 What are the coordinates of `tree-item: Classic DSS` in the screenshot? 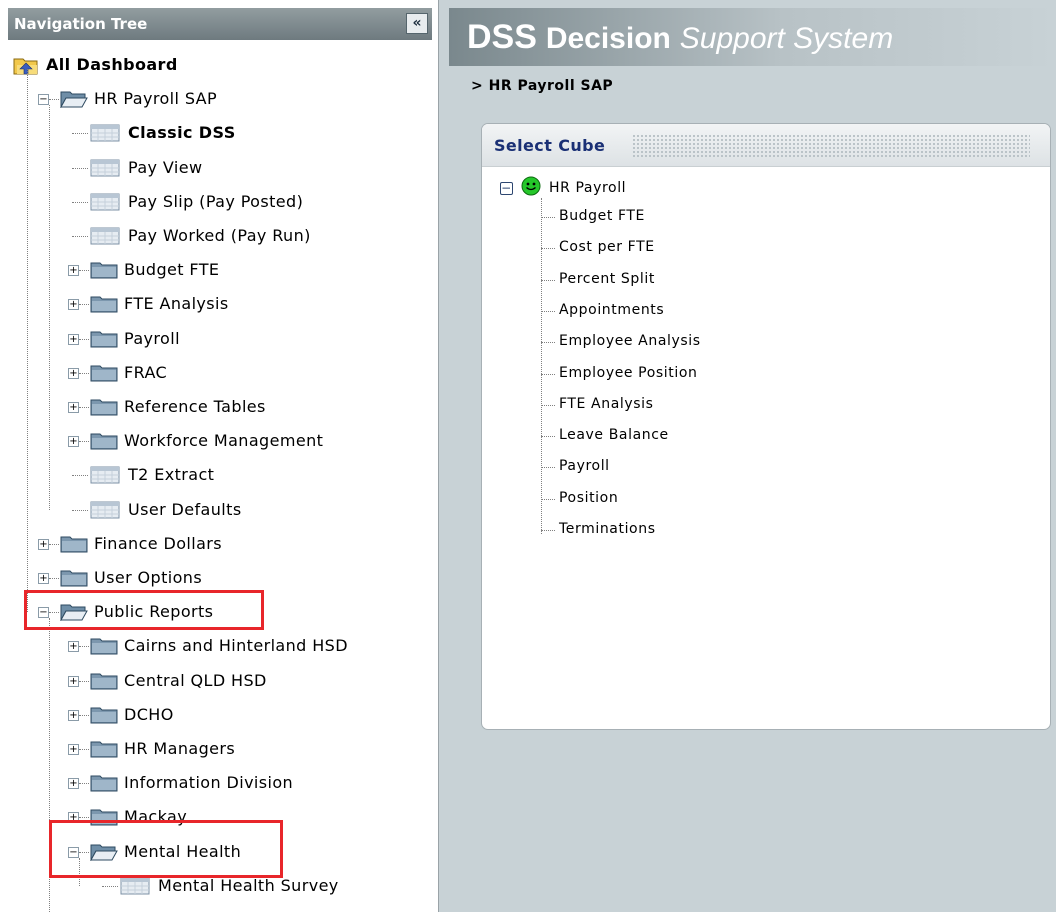 It's located at (223, 133).